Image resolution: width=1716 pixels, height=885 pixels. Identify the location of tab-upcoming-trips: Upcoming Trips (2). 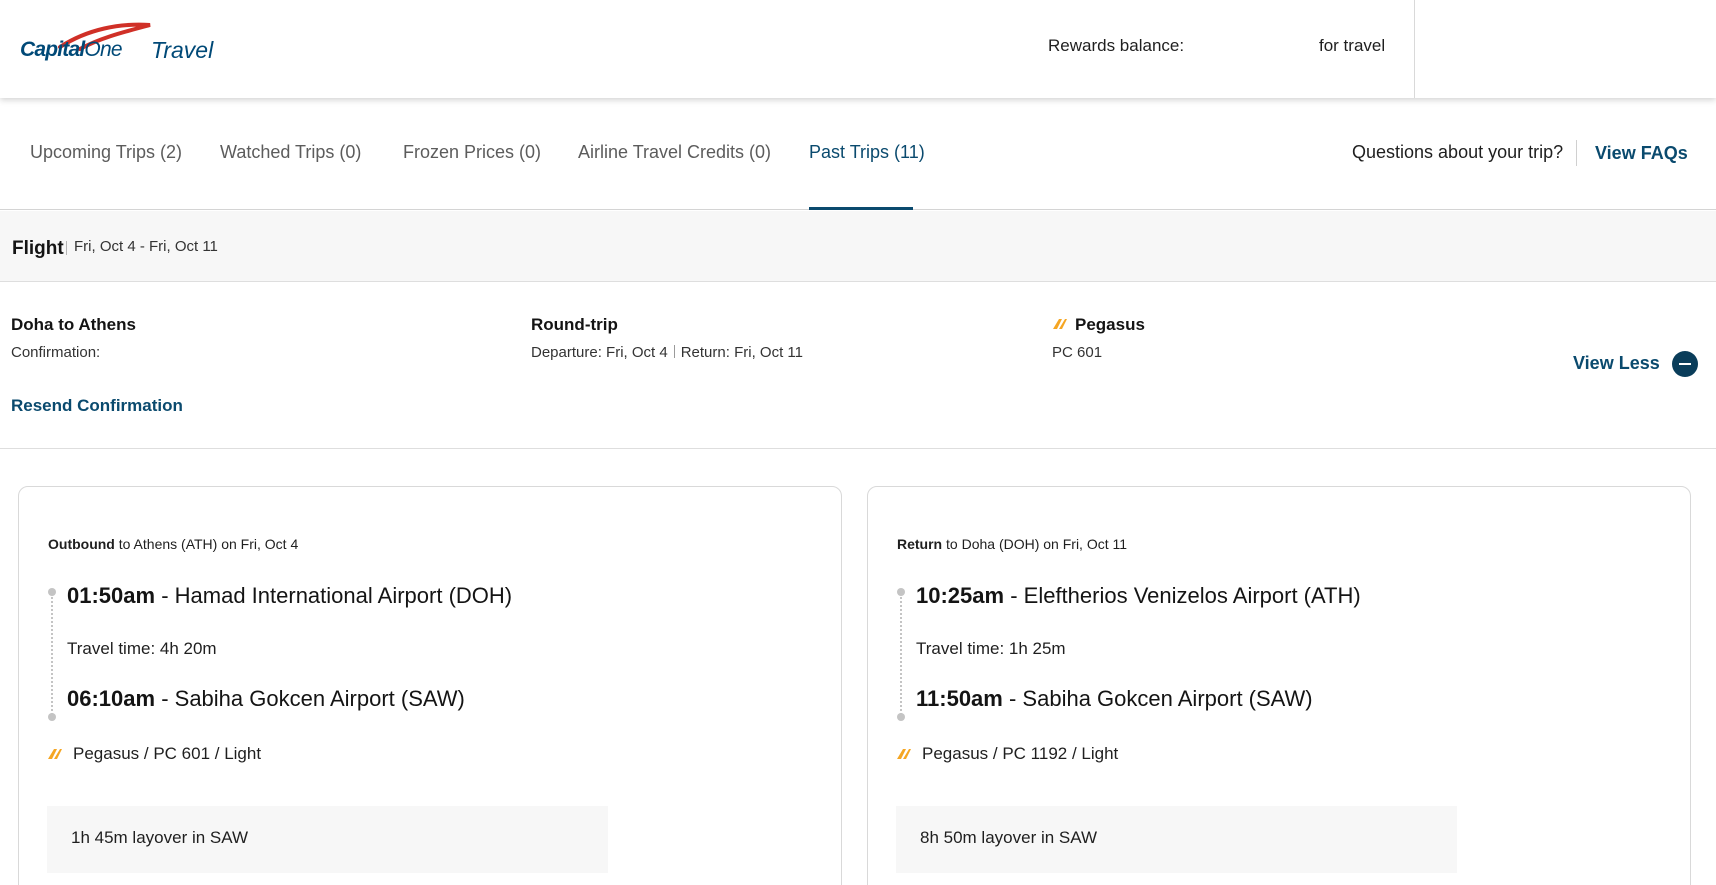
(106, 152).